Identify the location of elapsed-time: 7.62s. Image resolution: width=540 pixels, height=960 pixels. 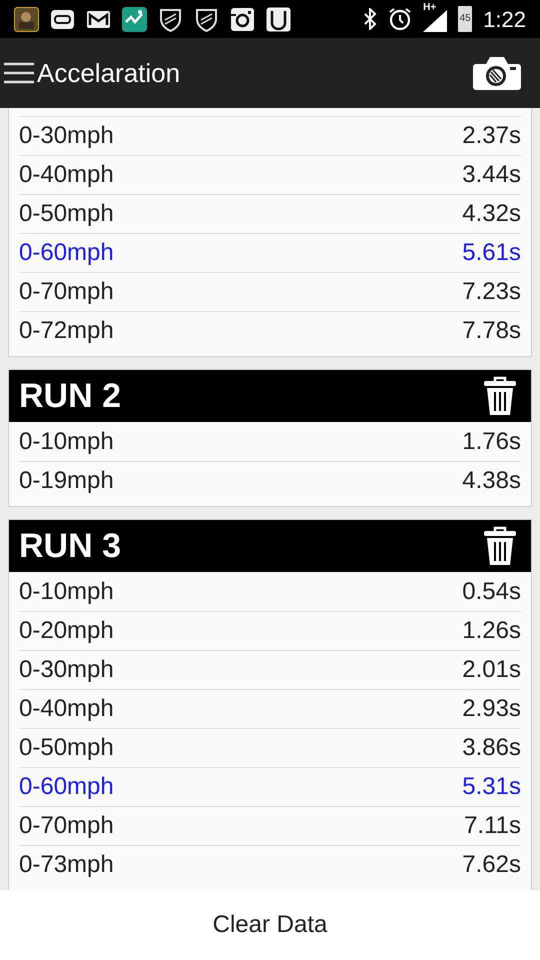
(491, 865).